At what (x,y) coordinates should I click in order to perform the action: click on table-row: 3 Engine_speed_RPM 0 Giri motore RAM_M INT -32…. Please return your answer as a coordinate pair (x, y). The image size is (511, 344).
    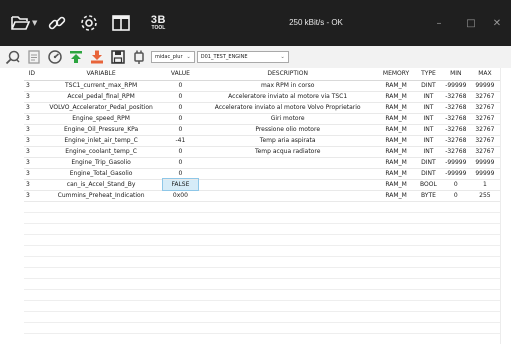
    Looking at the image, I should click on (262, 119).